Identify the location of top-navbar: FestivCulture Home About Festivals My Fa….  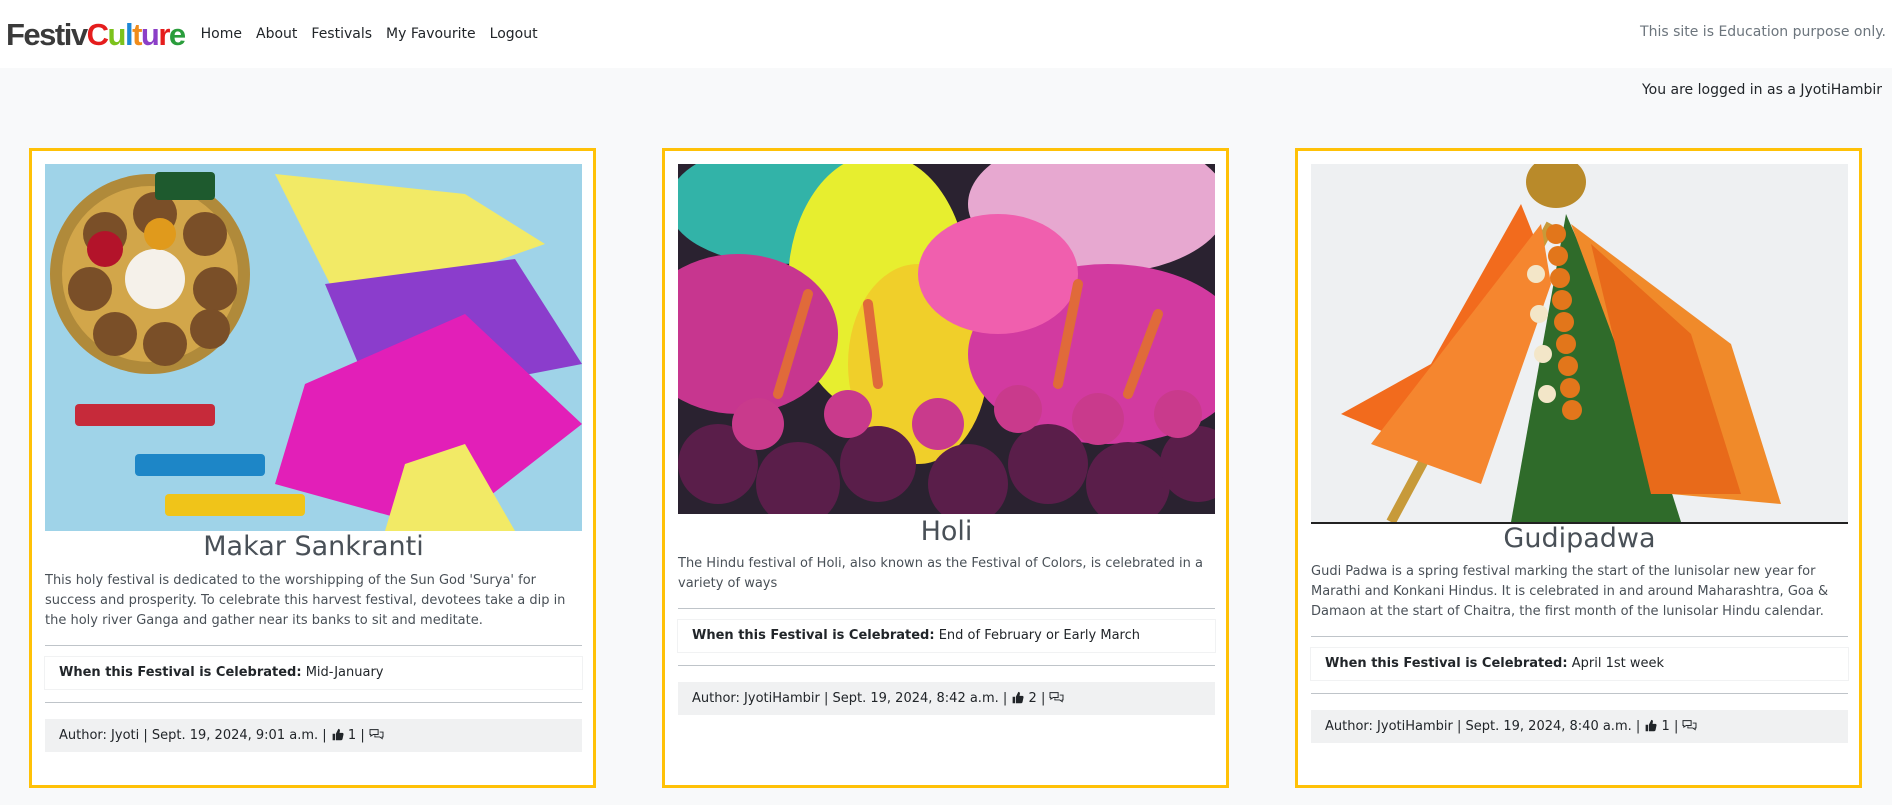
(946, 34).